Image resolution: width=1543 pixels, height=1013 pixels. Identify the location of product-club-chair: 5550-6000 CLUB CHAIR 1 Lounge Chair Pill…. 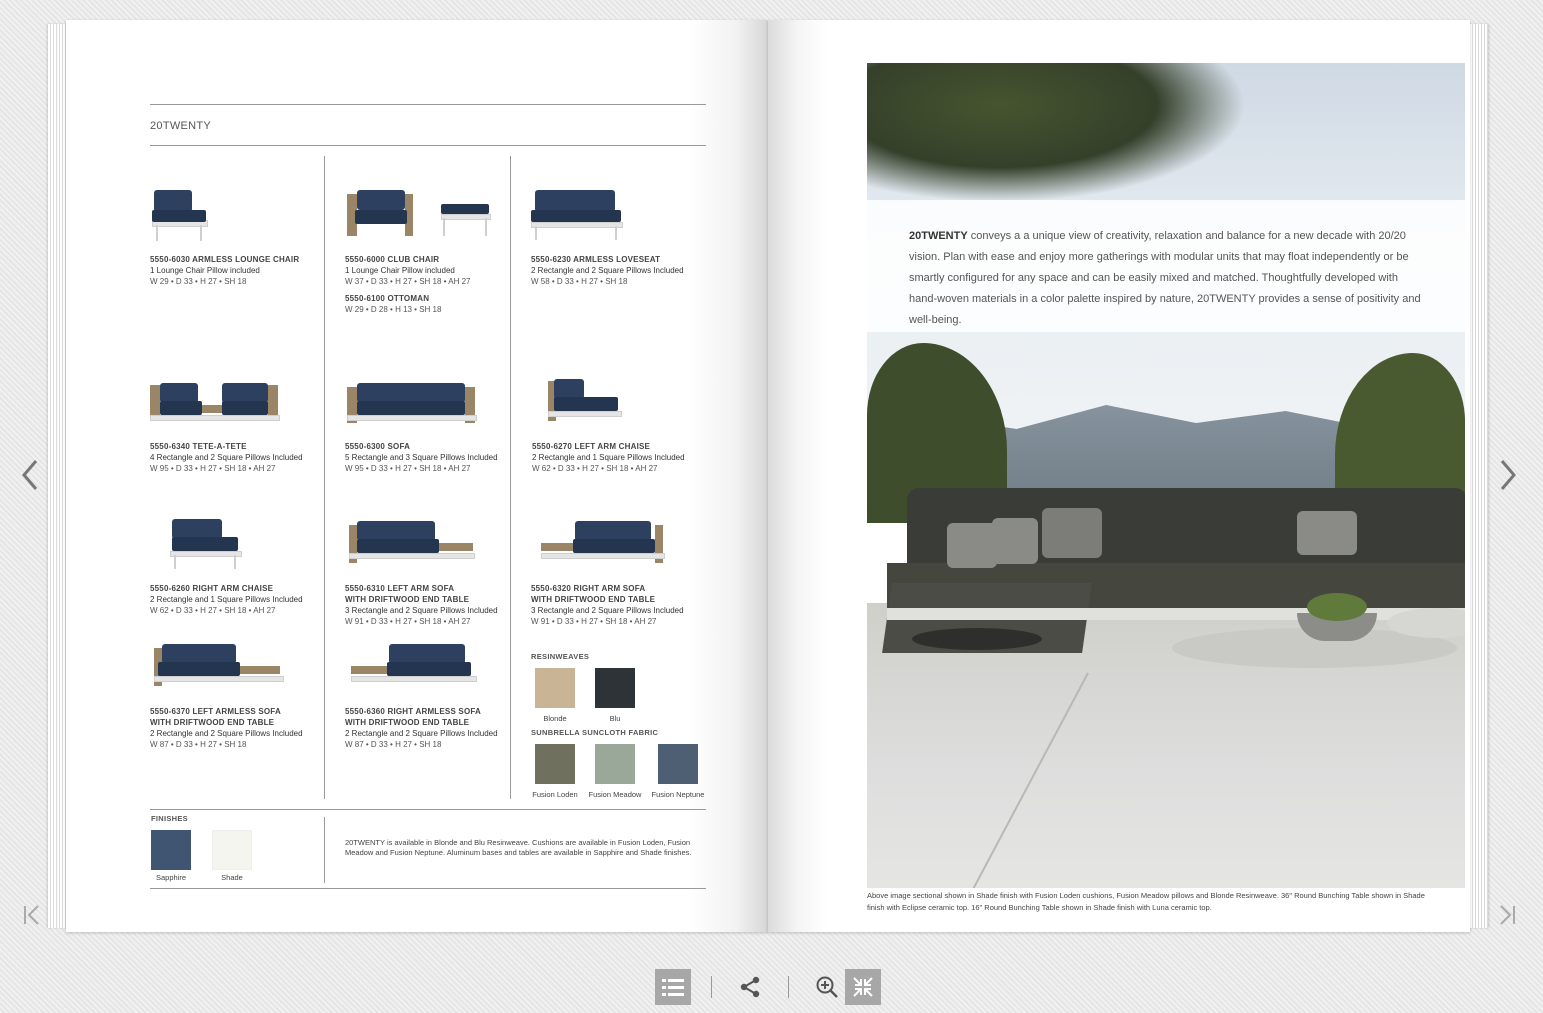
(432, 250).